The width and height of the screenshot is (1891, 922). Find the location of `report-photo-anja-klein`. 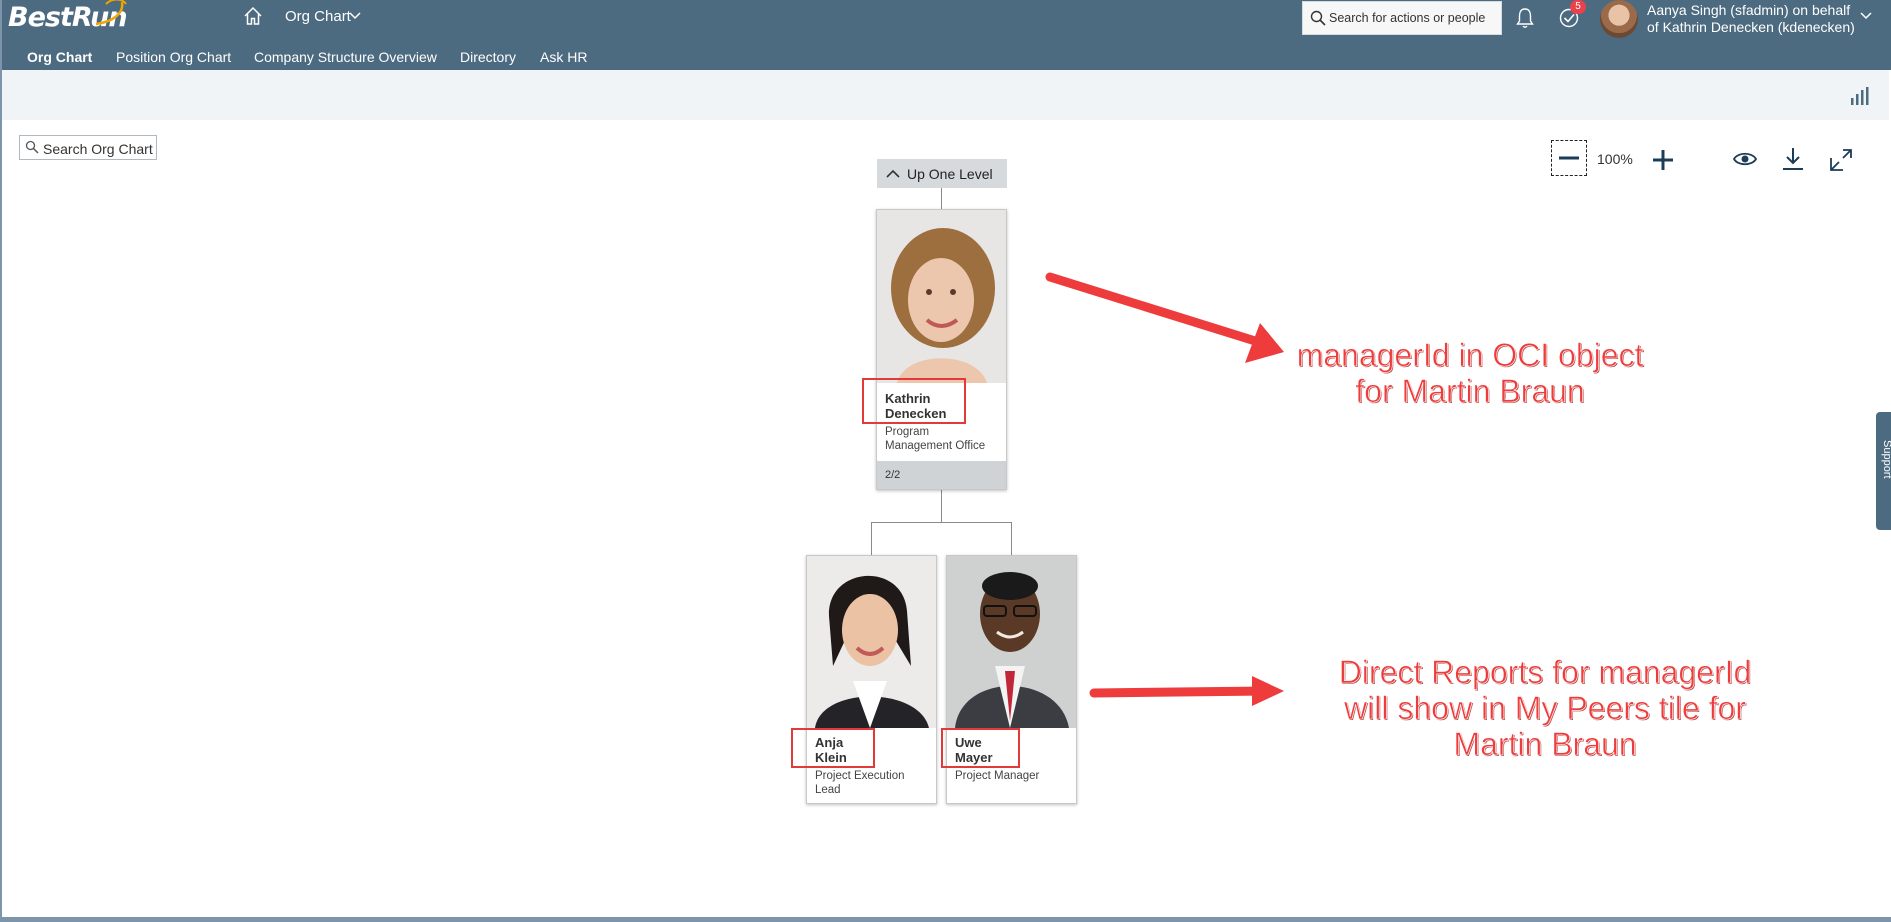

report-photo-anja-klein is located at coordinates (871, 642).